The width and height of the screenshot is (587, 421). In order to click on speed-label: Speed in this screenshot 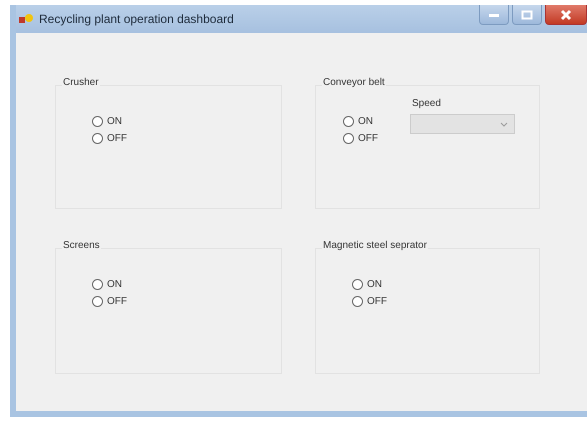, I will do `click(426, 103)`.